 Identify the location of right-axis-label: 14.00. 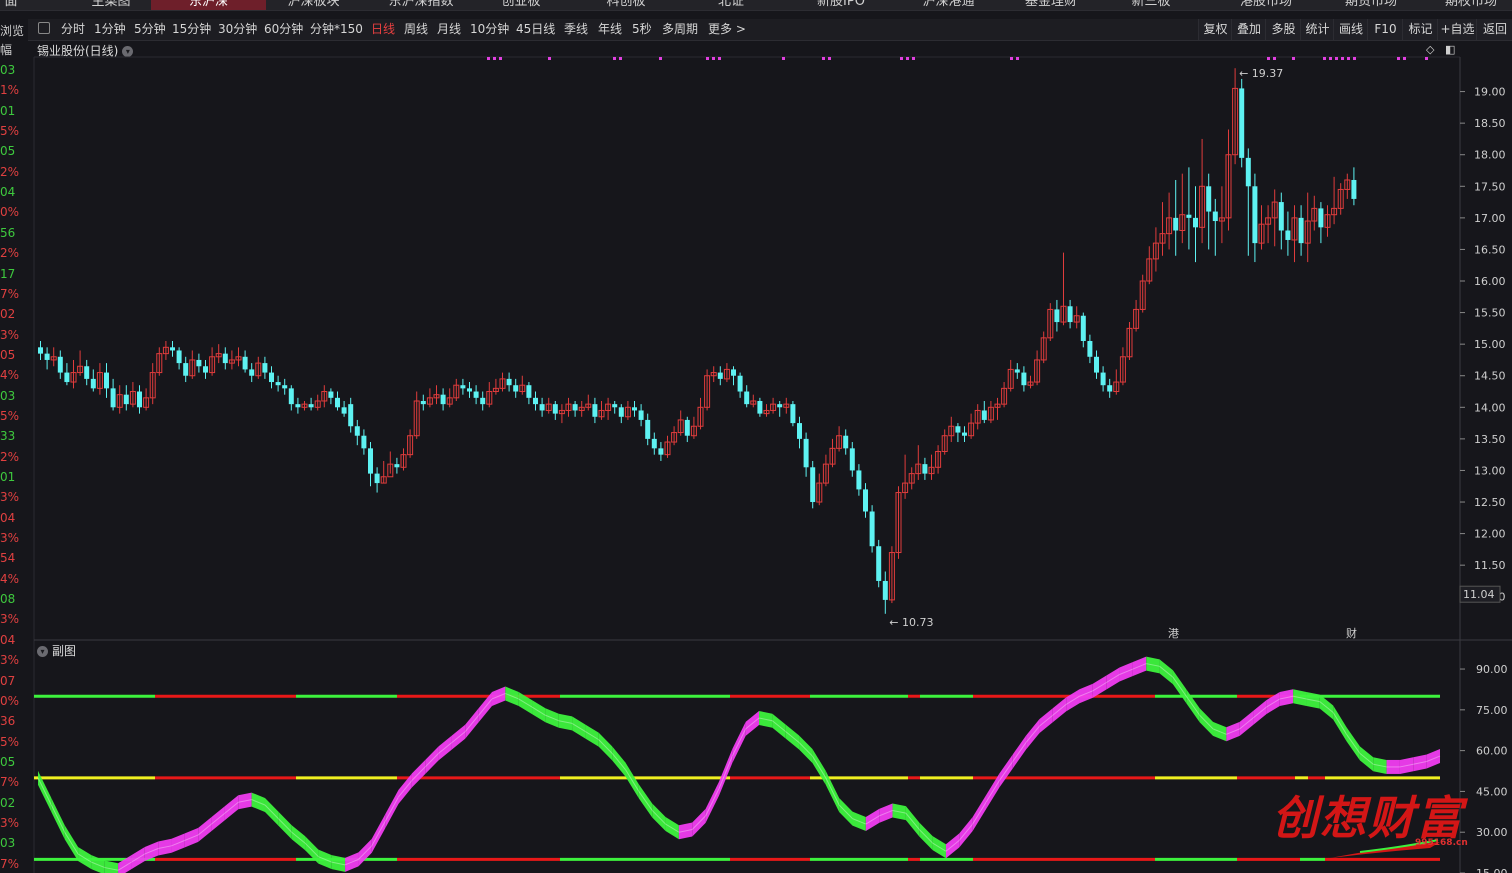
(1490, 407).